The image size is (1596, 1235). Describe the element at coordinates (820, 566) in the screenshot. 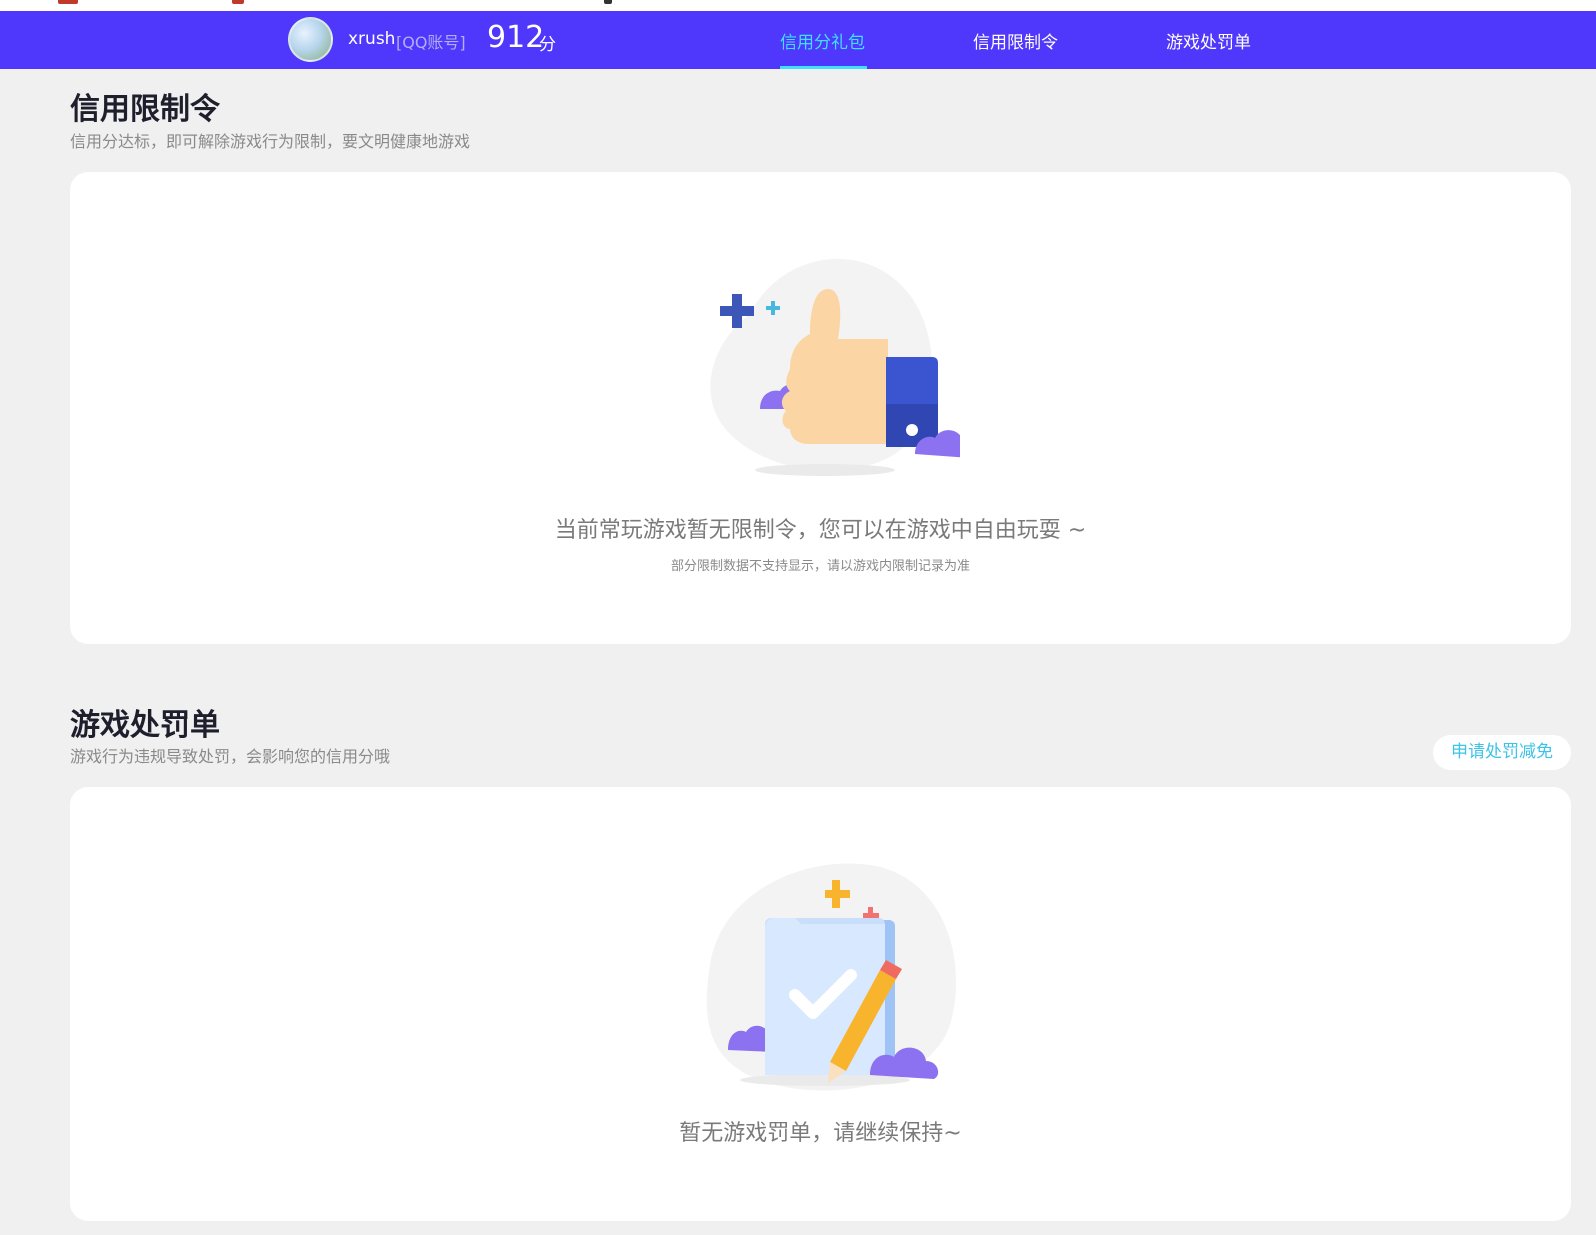

I see `restriction-empty-note: 部分限制数据不支持显示，请以游戏内限制记录为准` at that location.